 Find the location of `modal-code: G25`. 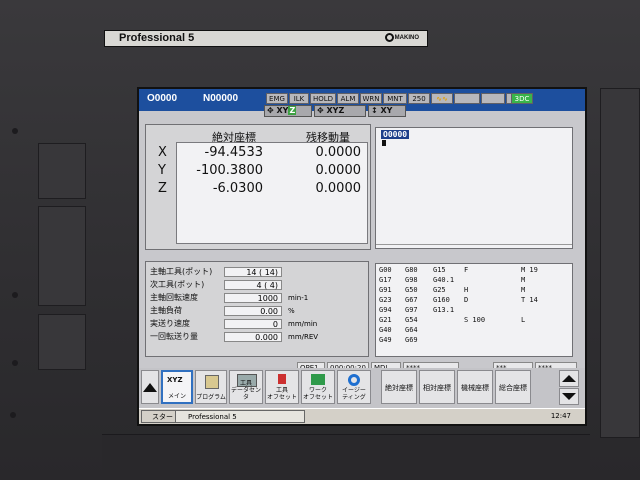

modal-code: G25 is located at coordinates (439, 290).